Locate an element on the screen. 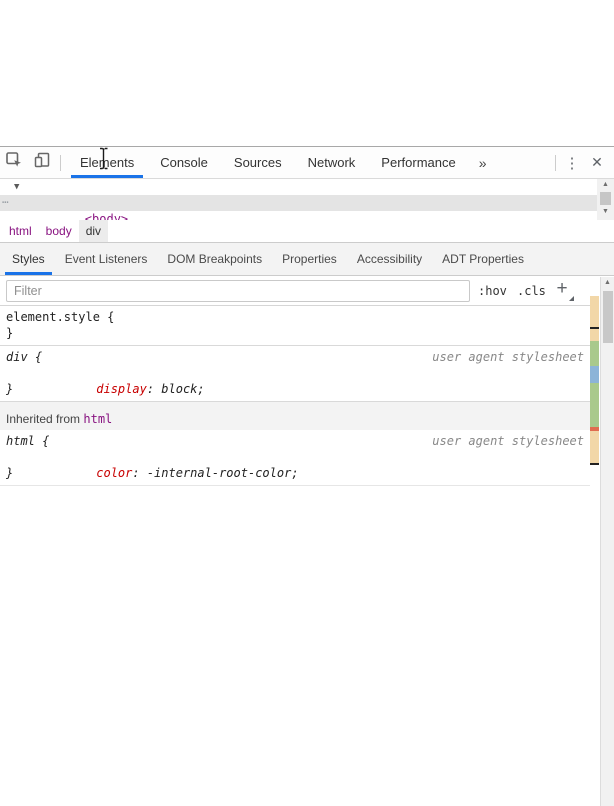  tab-sources: Sources is located at coordinates (258, 162).